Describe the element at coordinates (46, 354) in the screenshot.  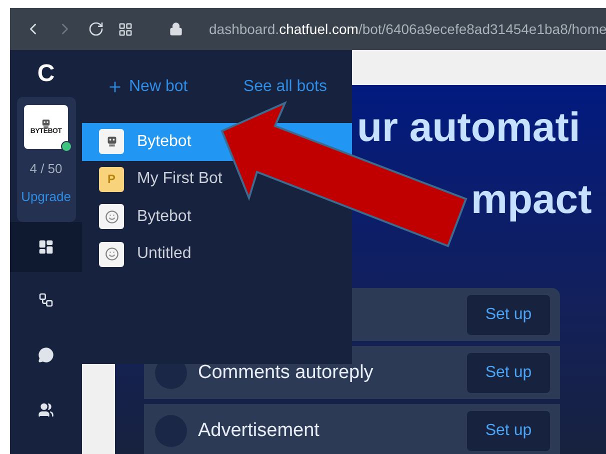
I see `chat-icon` at that location.